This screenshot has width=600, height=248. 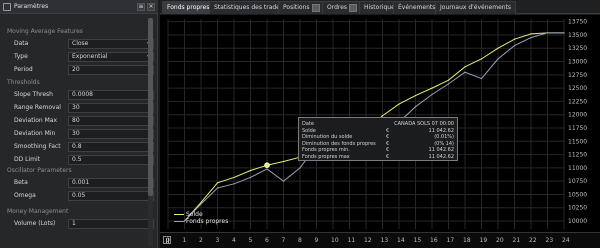 I want to click on tab-3: Positions, so click(x=301, y=7).